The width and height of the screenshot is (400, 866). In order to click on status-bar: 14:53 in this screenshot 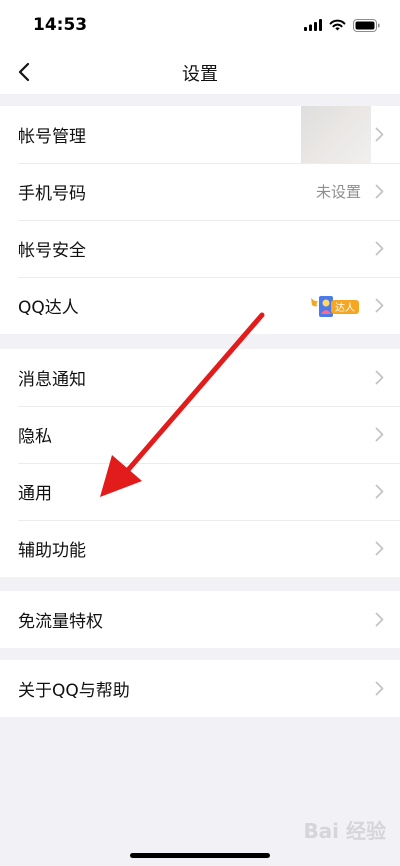, I will do `click(200, 25)`.